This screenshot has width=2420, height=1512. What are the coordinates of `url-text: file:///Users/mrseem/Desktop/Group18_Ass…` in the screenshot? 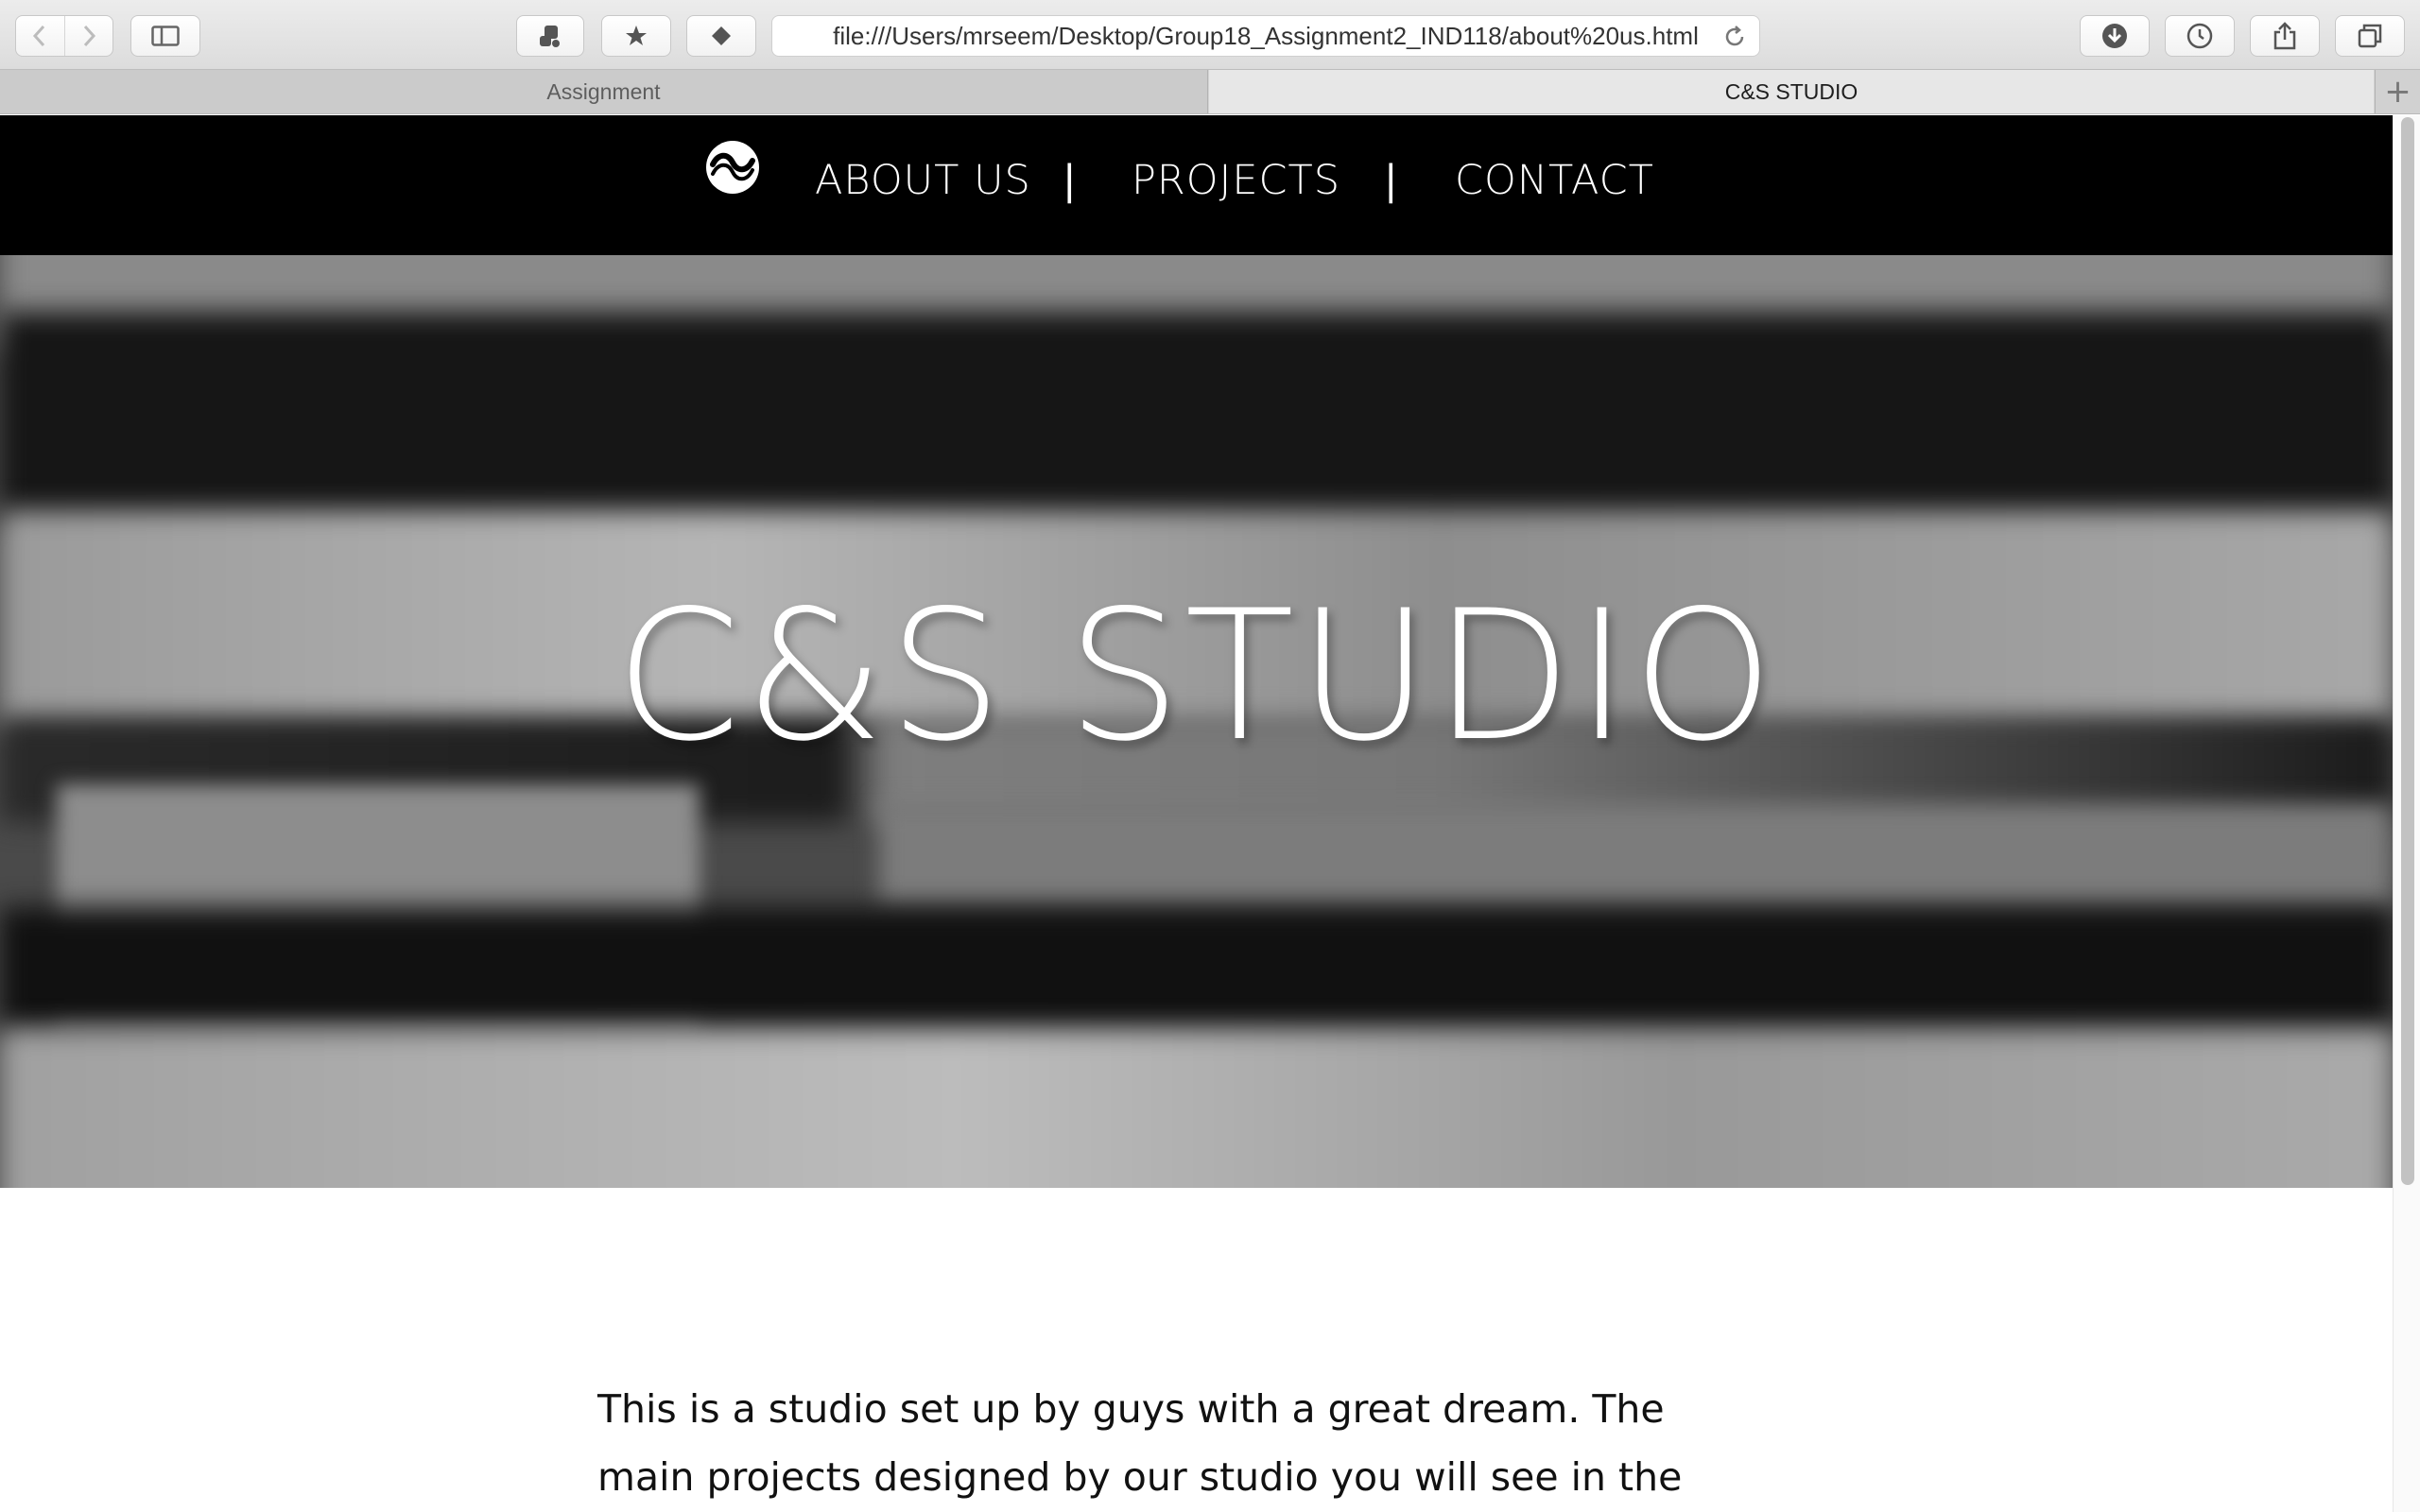 It's located at (1266, 35).